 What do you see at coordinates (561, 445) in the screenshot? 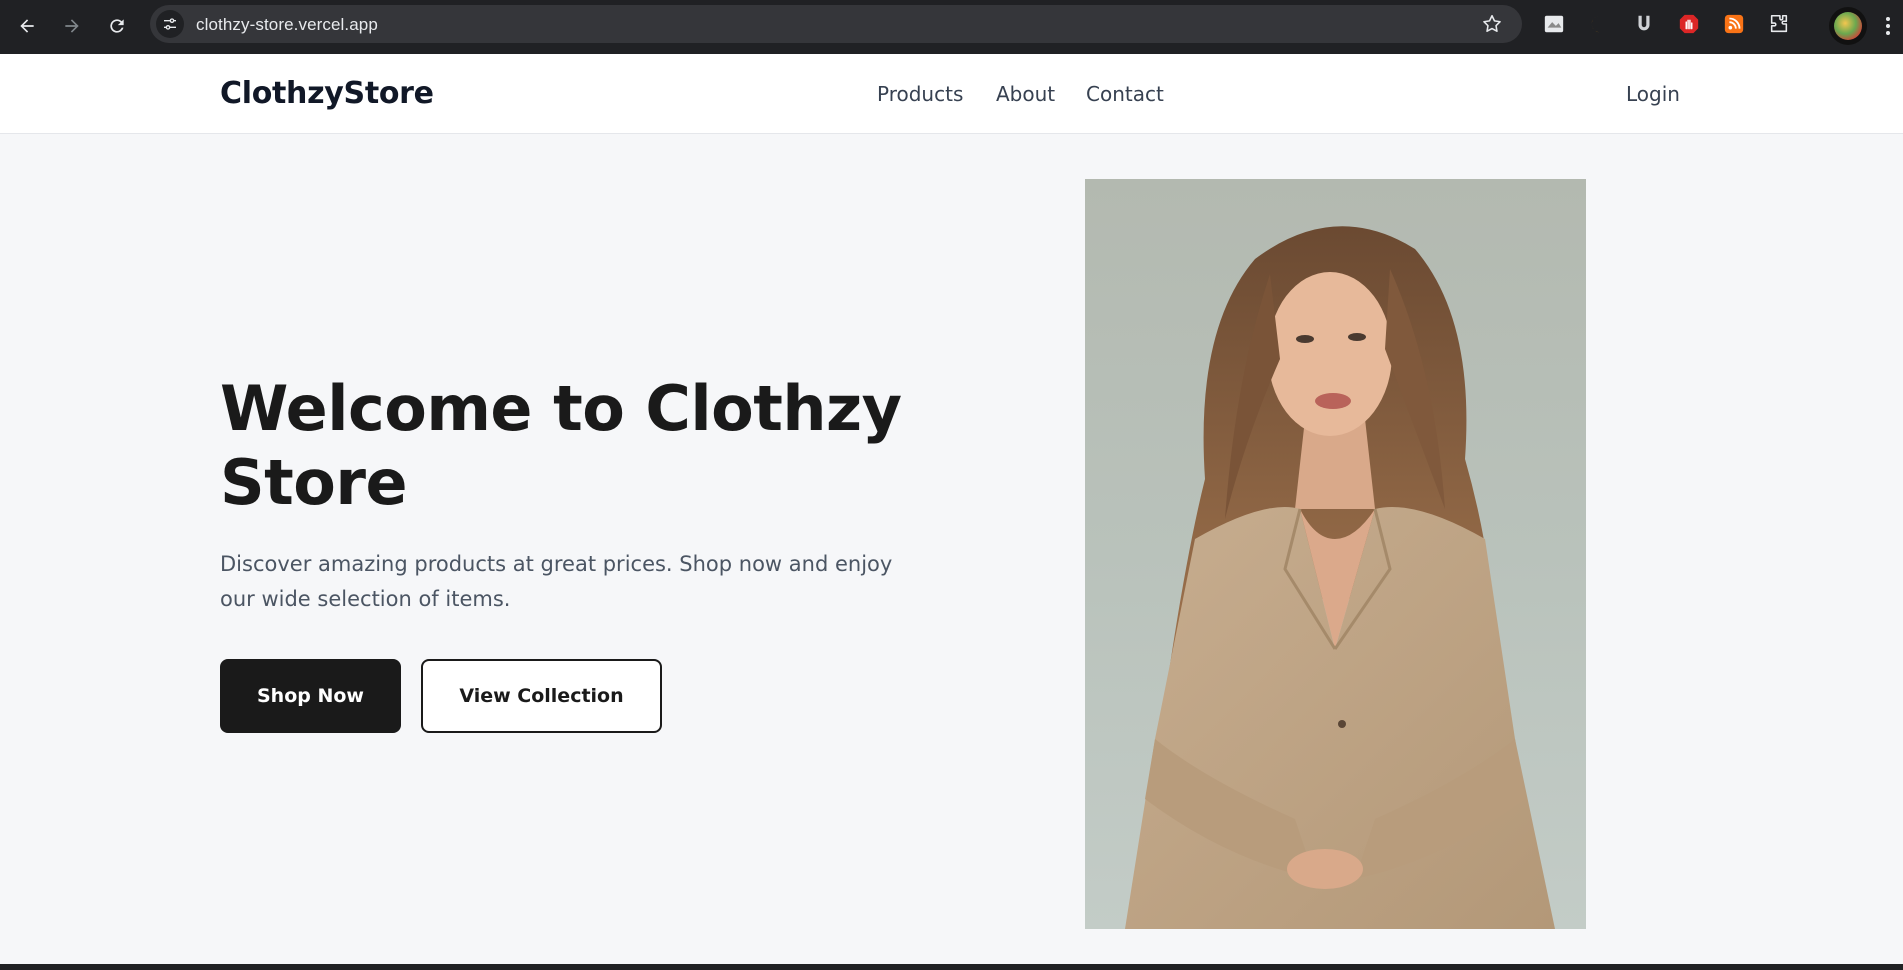
I see `hero-title: Welcome to Clothzy Store` at bounding box center [561, 445].